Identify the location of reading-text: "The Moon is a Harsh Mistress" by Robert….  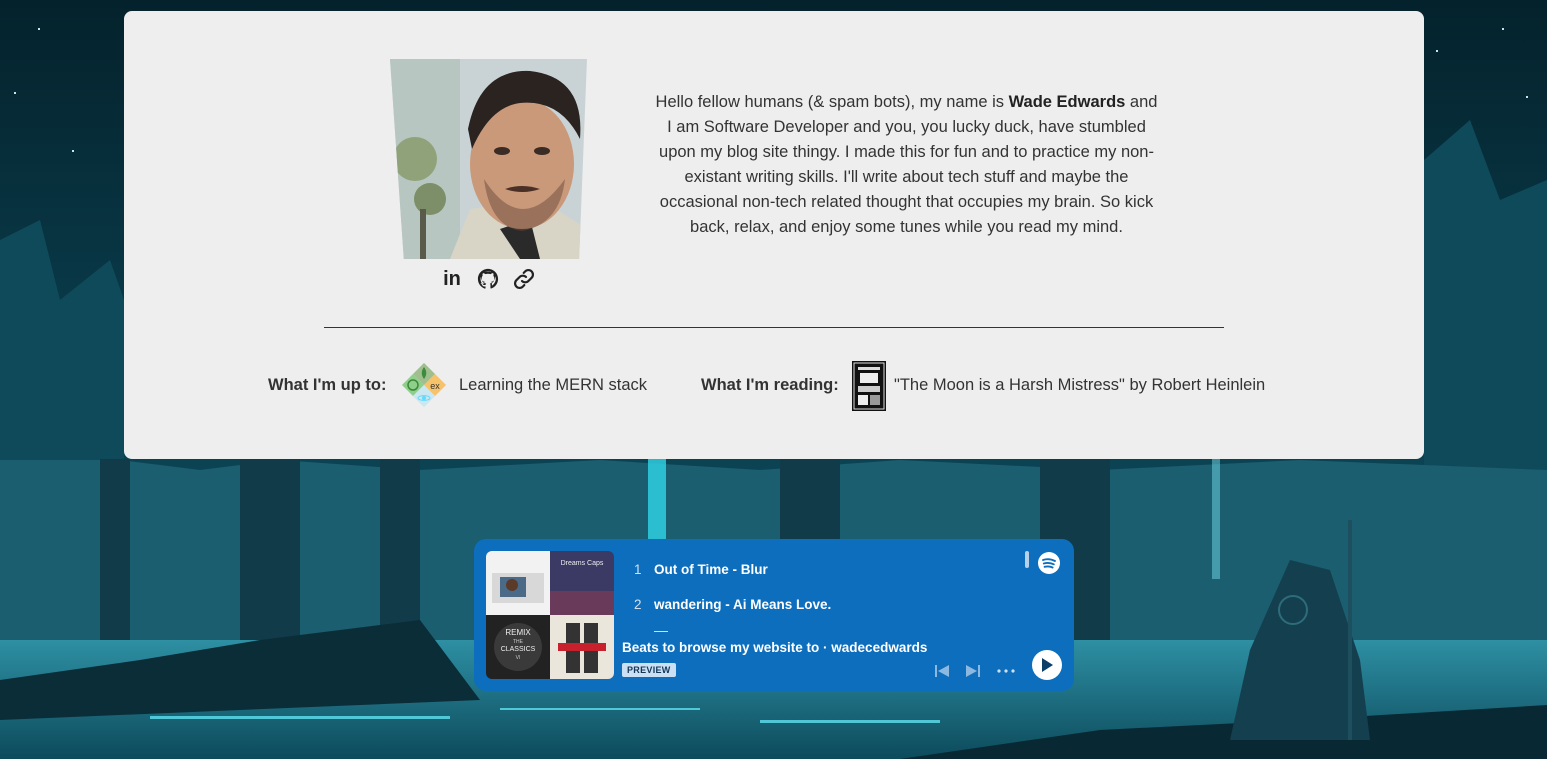
(1080, 385).